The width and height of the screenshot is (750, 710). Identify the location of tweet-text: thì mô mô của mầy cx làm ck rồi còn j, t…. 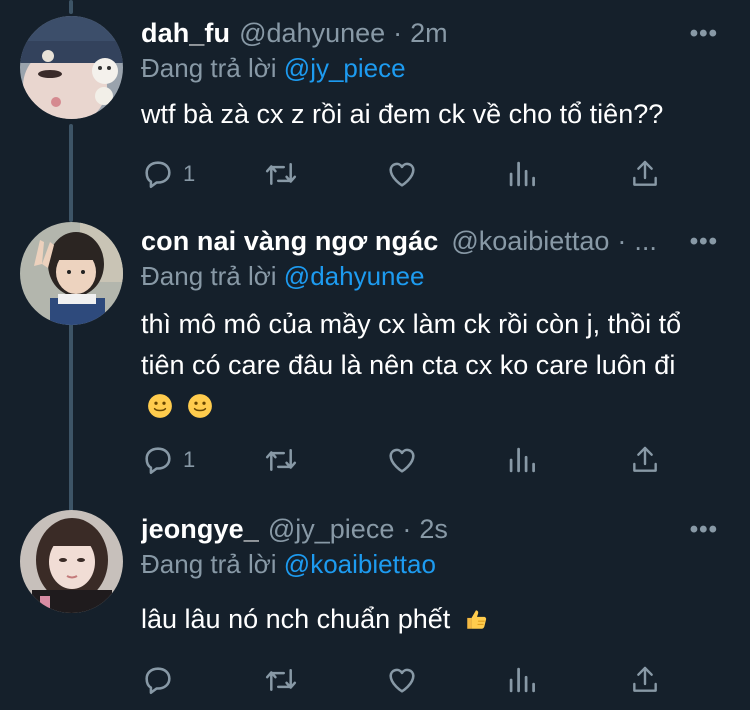
(421, 365).